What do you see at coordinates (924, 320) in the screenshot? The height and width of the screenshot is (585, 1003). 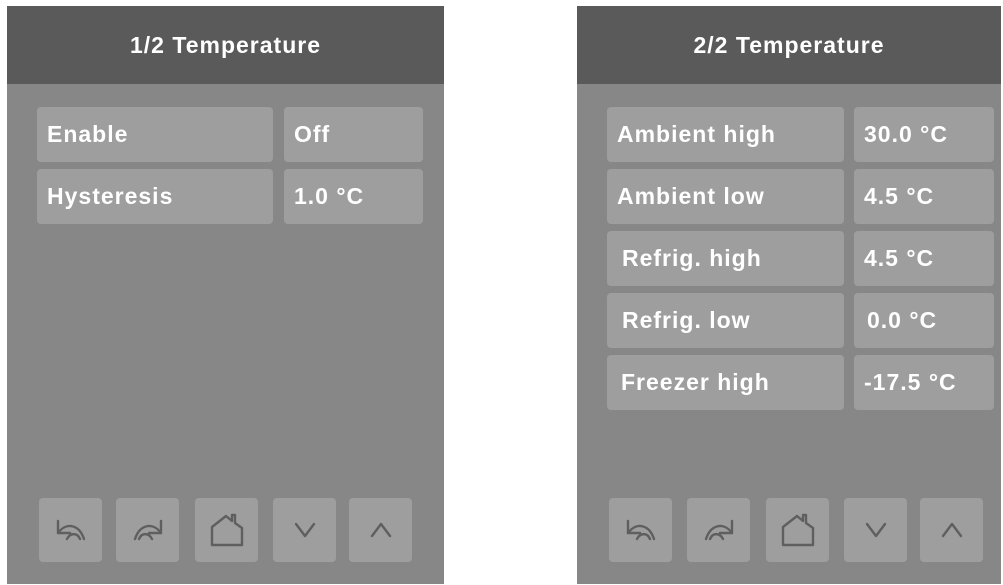 I see `setting-value: 0.0 °C` at bounding box center [924, 320].